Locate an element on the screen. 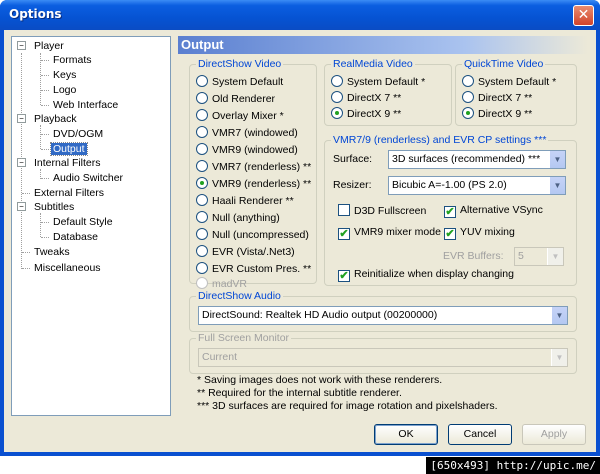 Image resolution: width=600 pixels, height=474 pixels. radio-haali-renderer: Haali Renderer ** is located at coordinates (245, 201).